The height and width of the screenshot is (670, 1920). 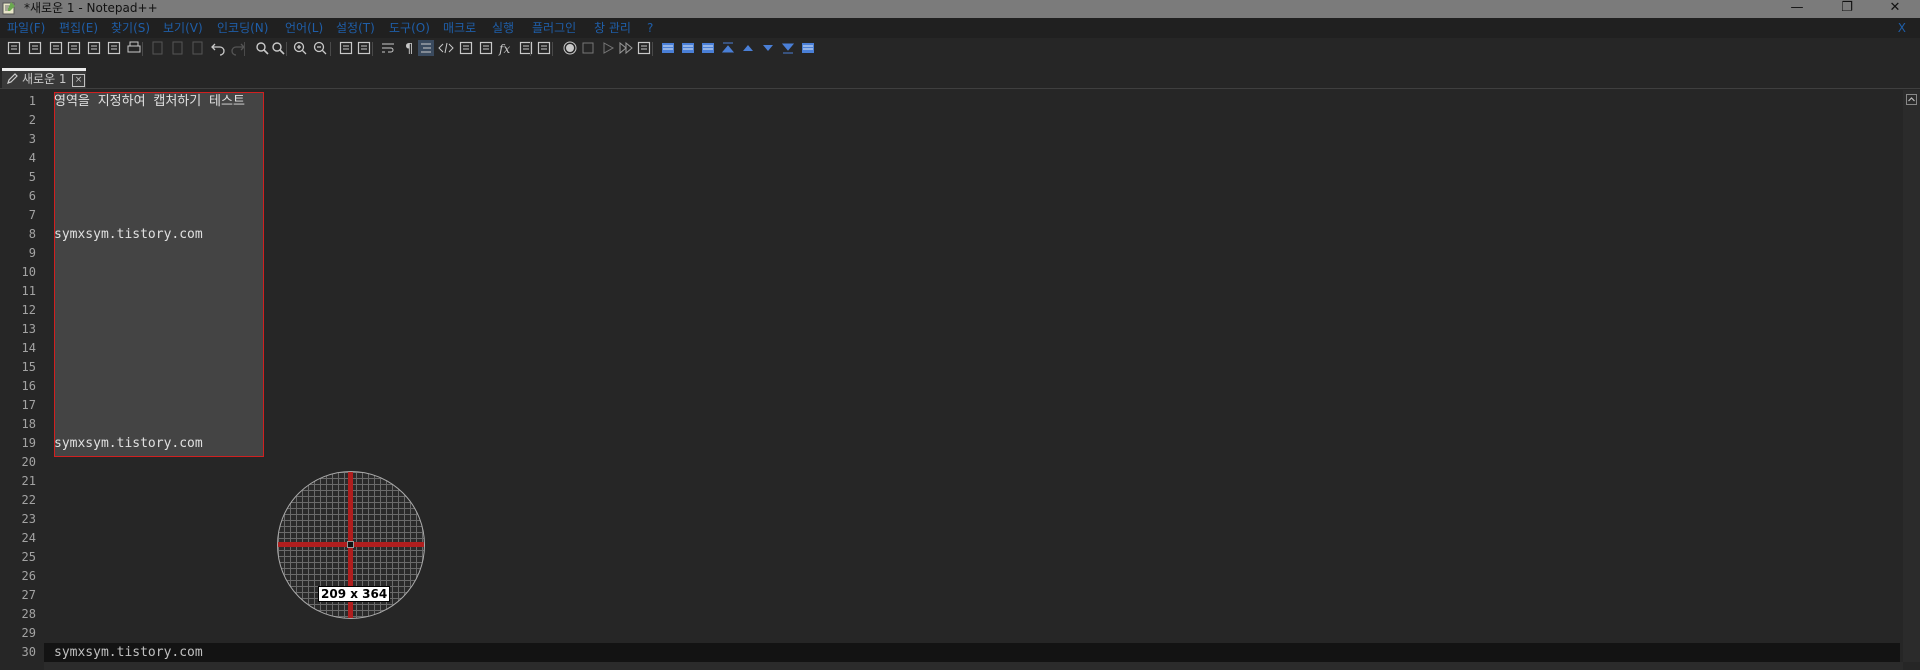 I want to click on cut-icon, so click(x=158, y=48).